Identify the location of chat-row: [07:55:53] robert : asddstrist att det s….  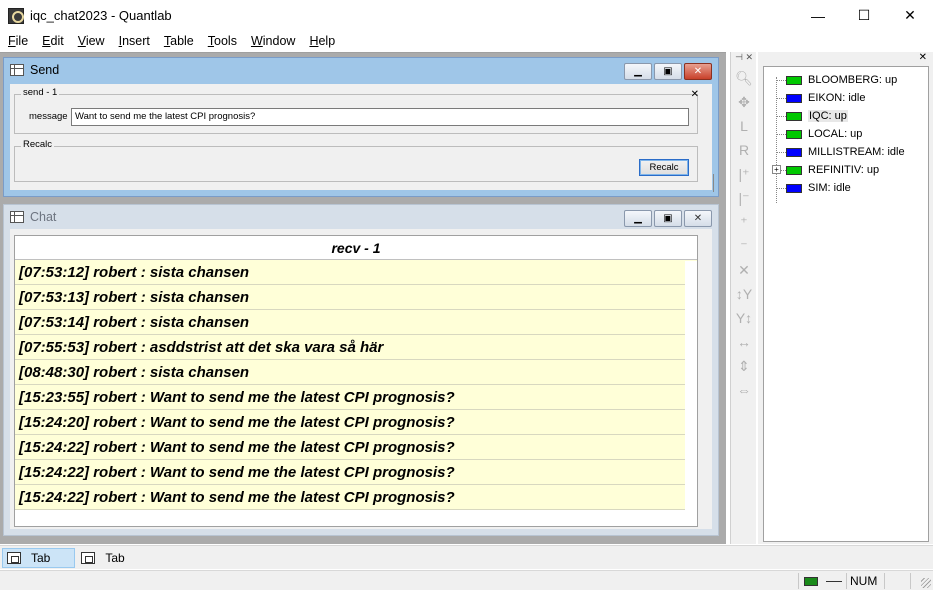
(356, 347).